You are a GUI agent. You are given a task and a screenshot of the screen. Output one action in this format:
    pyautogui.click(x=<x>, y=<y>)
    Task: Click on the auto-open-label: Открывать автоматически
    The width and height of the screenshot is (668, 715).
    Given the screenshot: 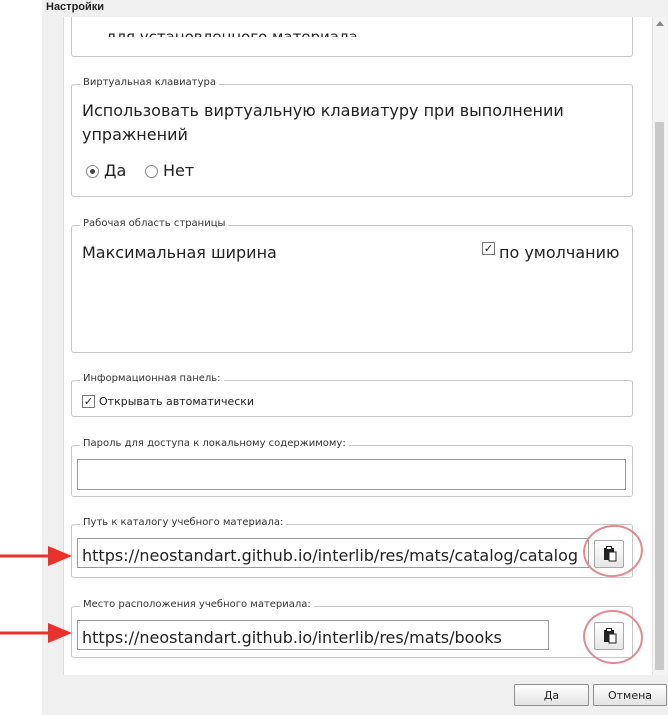 What is the action you would take?
    pyautogui.click(x=177, y=401)
    